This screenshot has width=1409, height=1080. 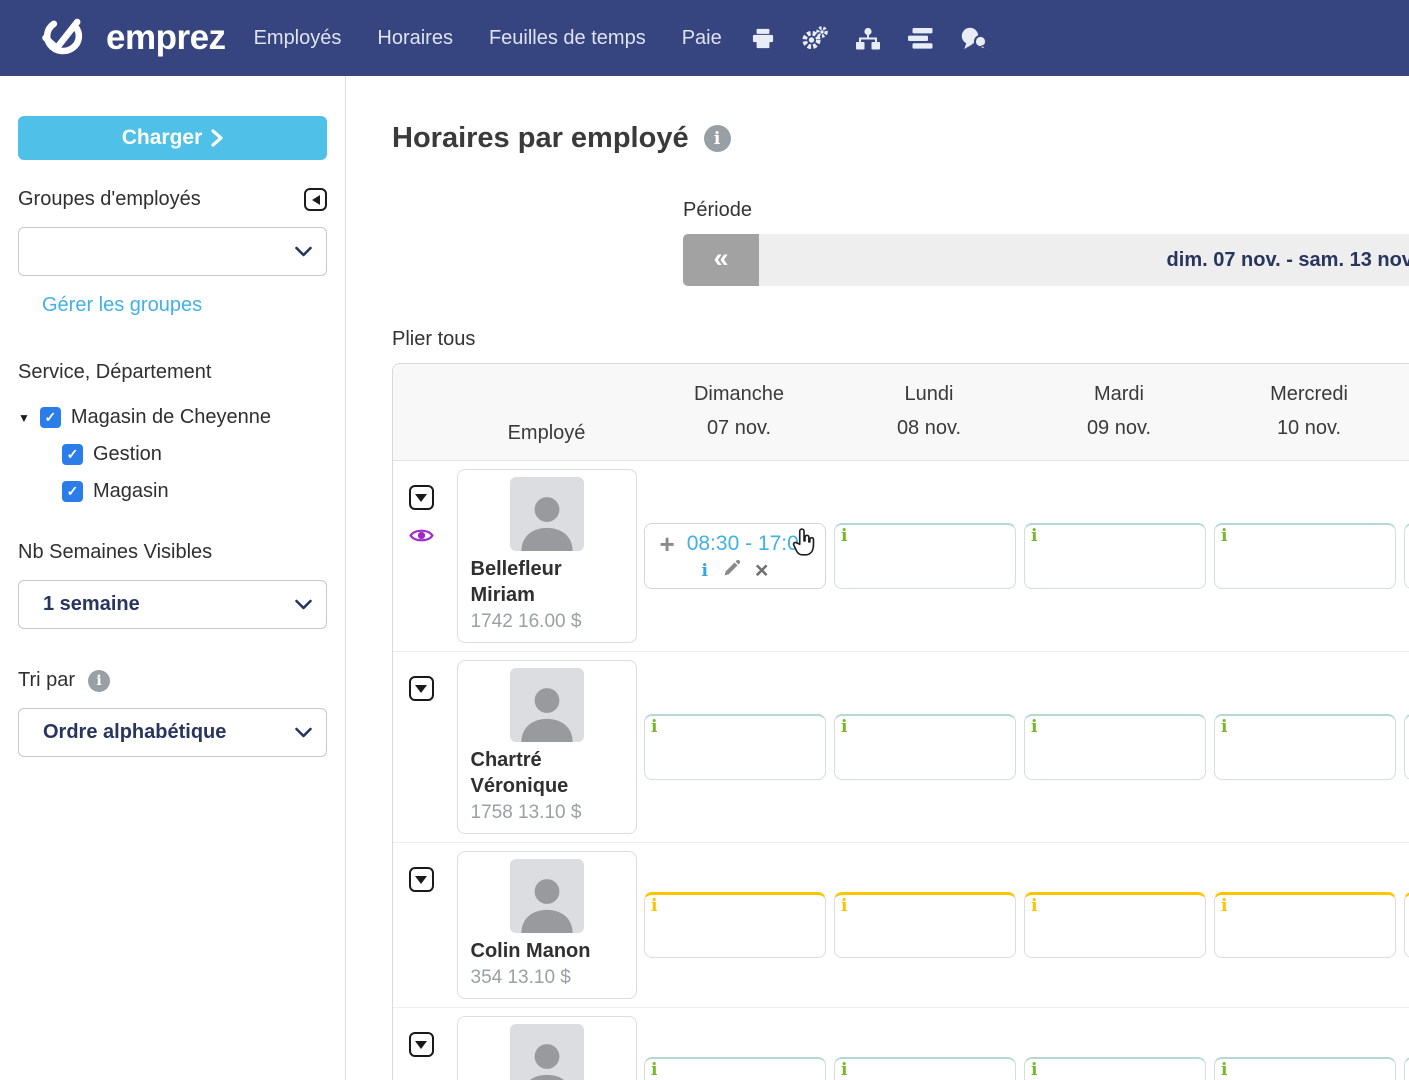 What do you see at coordinates (194, 454) in the screenshot?
I see `tree-item-child: ✓ Gestion` at bounding box center [194, 454].